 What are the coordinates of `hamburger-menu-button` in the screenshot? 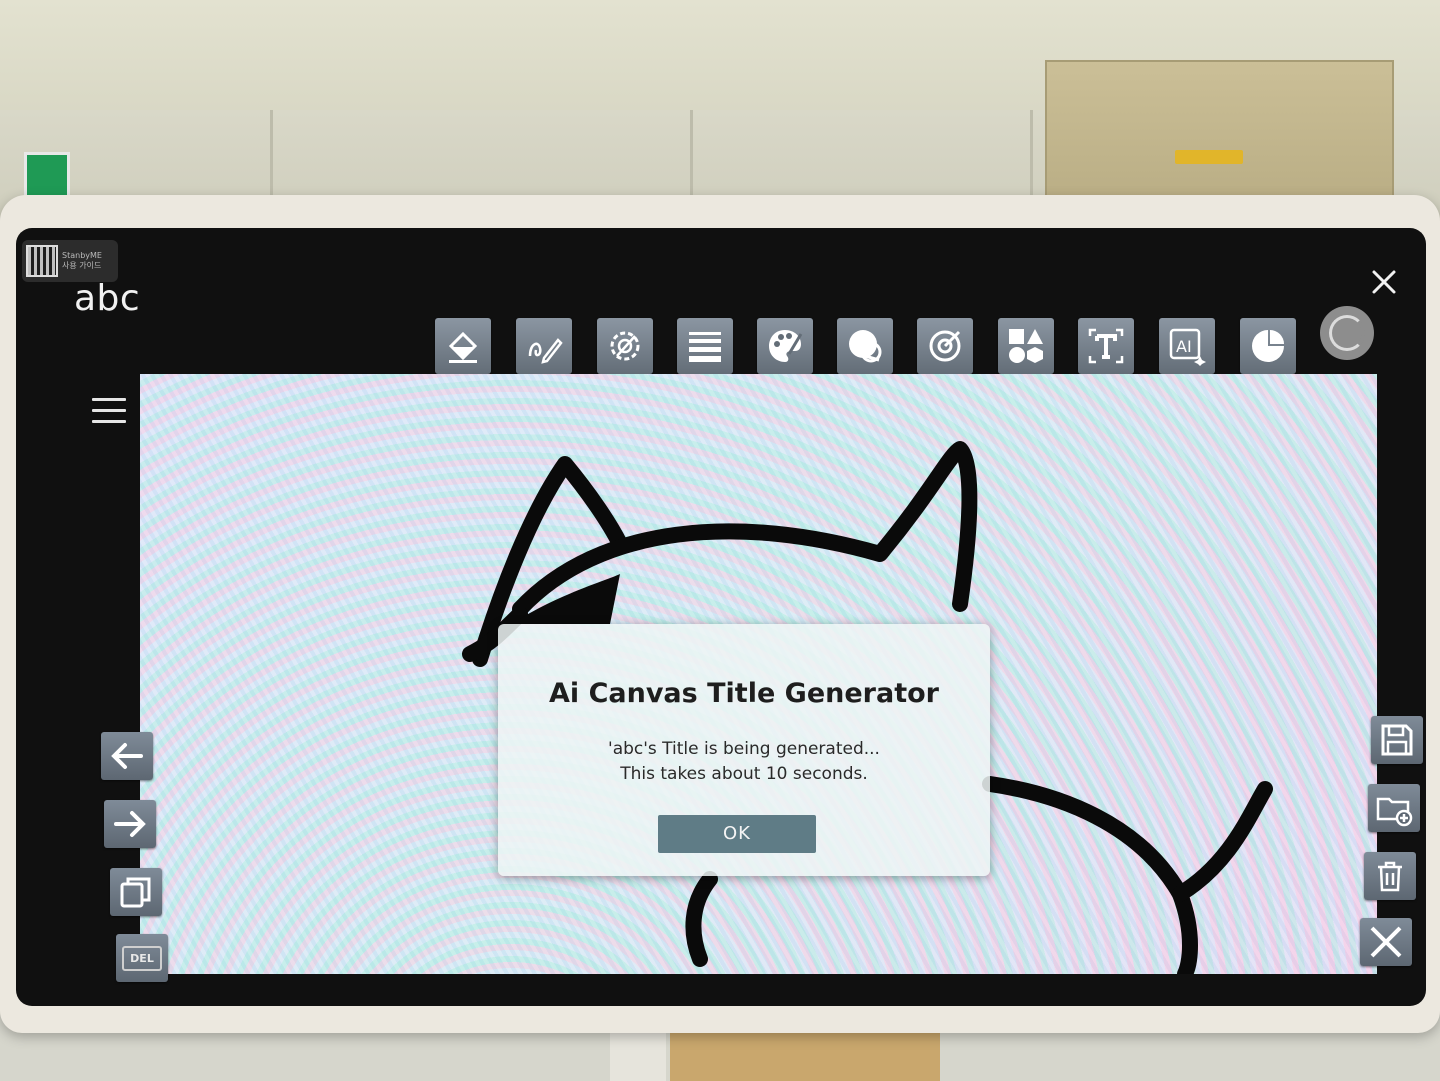 It's located at (109, 413).